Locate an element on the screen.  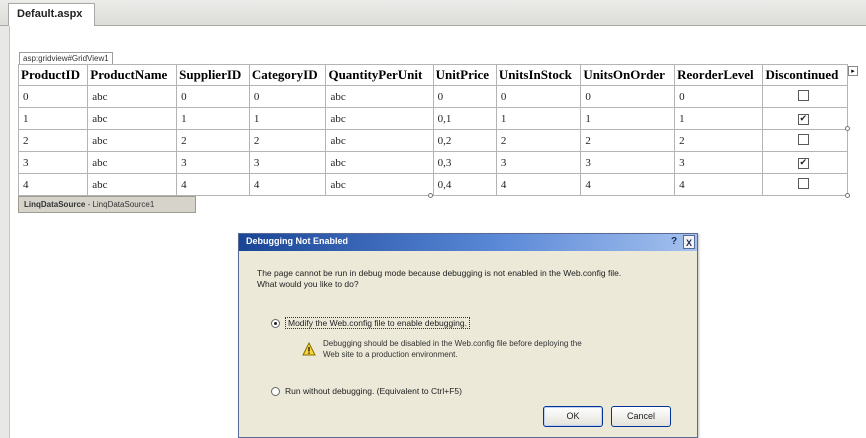
table-cell: 0,3 is located at coordinates (464, 162).